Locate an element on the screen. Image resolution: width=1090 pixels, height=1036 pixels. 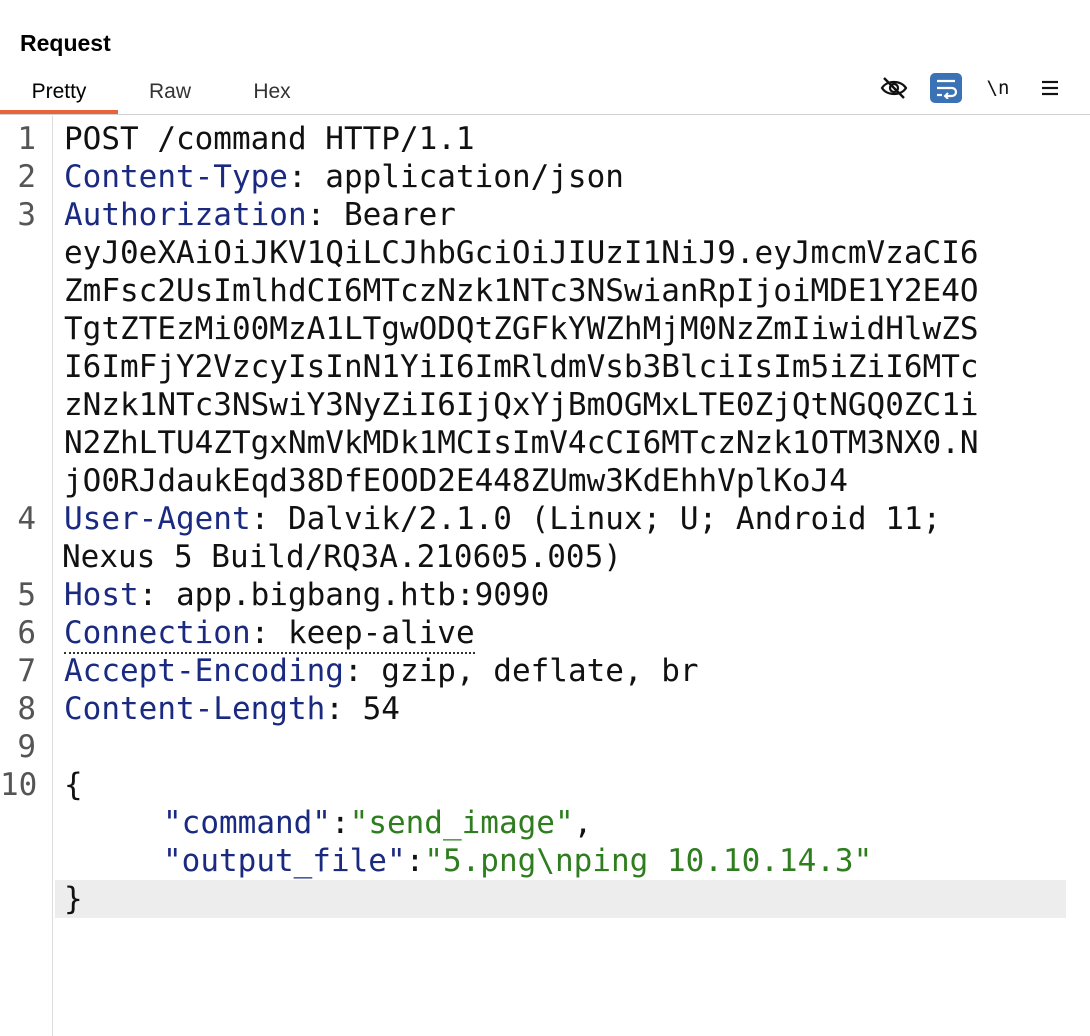
json-output-entry: "output_file":"5.png\nping 10.10.14.3" is located at coordinates (518, 861).